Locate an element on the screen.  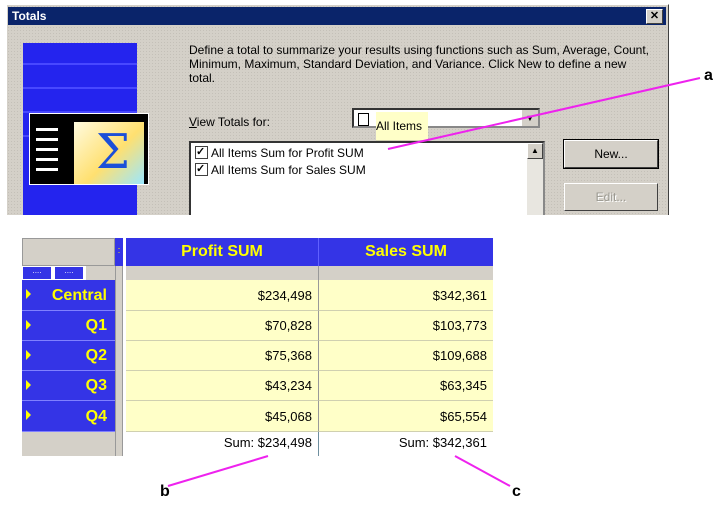
view-totals-select: All Items ▼ is located at coordinates (446, 124).